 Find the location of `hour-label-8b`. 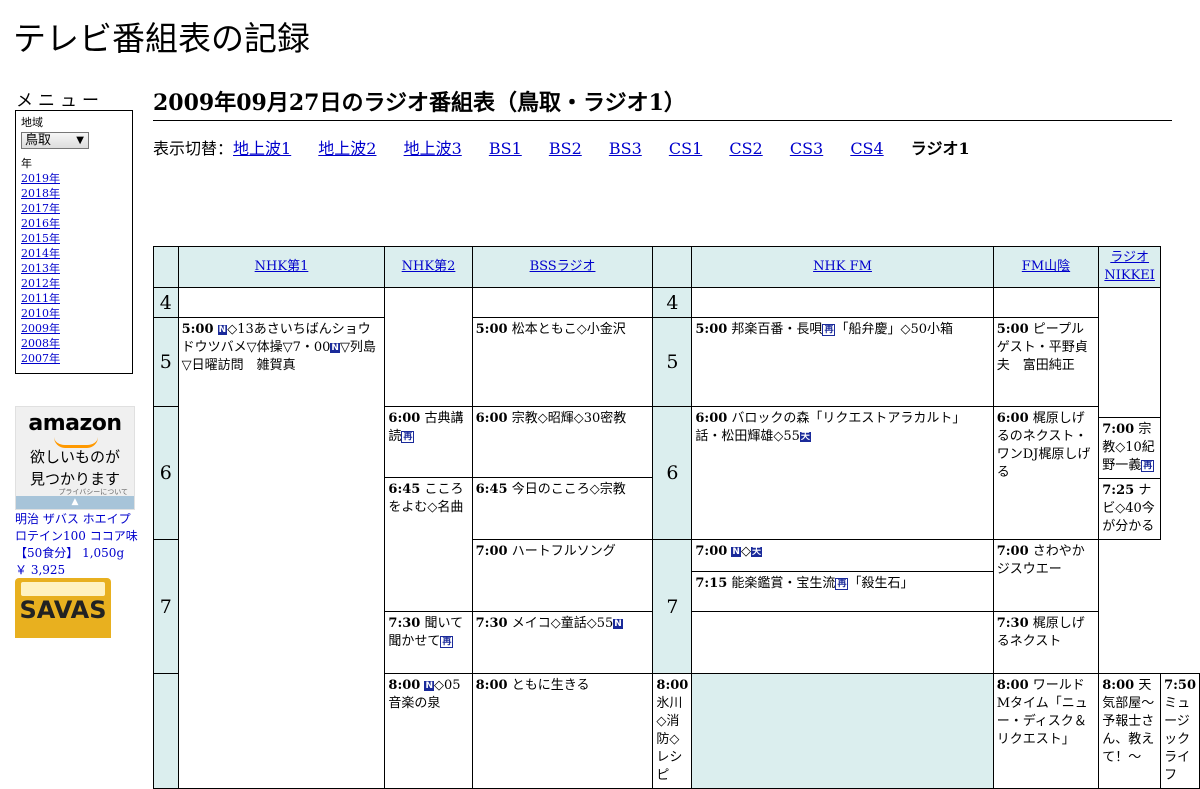

hour-label-8b is located at coordinates (842, 731).